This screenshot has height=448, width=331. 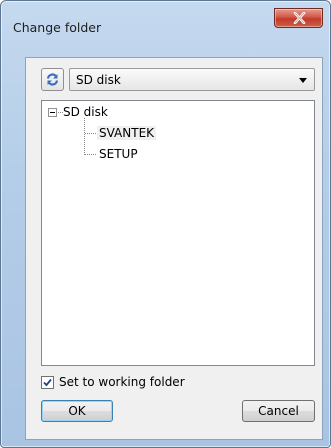 I want to click on refresh-icon, so click(x=52, y=79).